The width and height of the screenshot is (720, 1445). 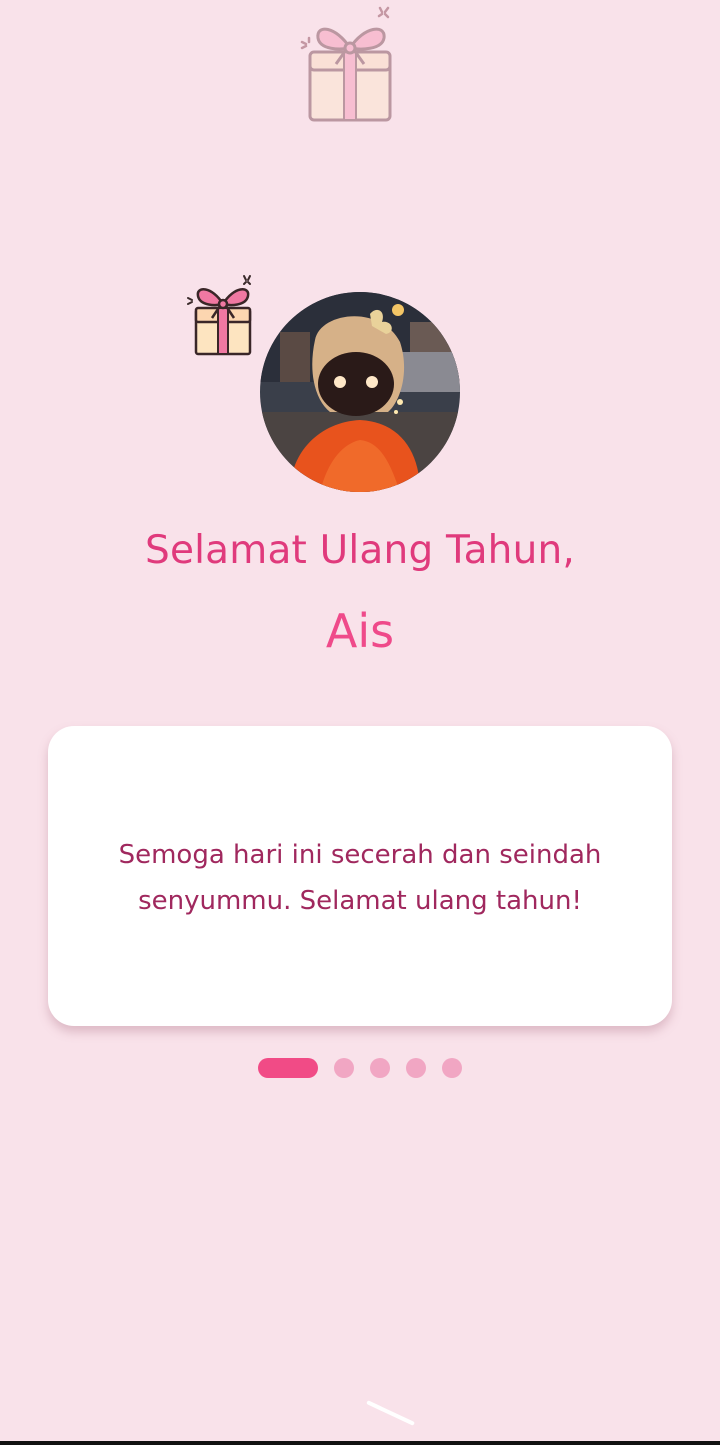 What do you see at coordinates (360, 1443) in the screenshot?
I see `bottom-edge` at bounding box center [360, 1443].